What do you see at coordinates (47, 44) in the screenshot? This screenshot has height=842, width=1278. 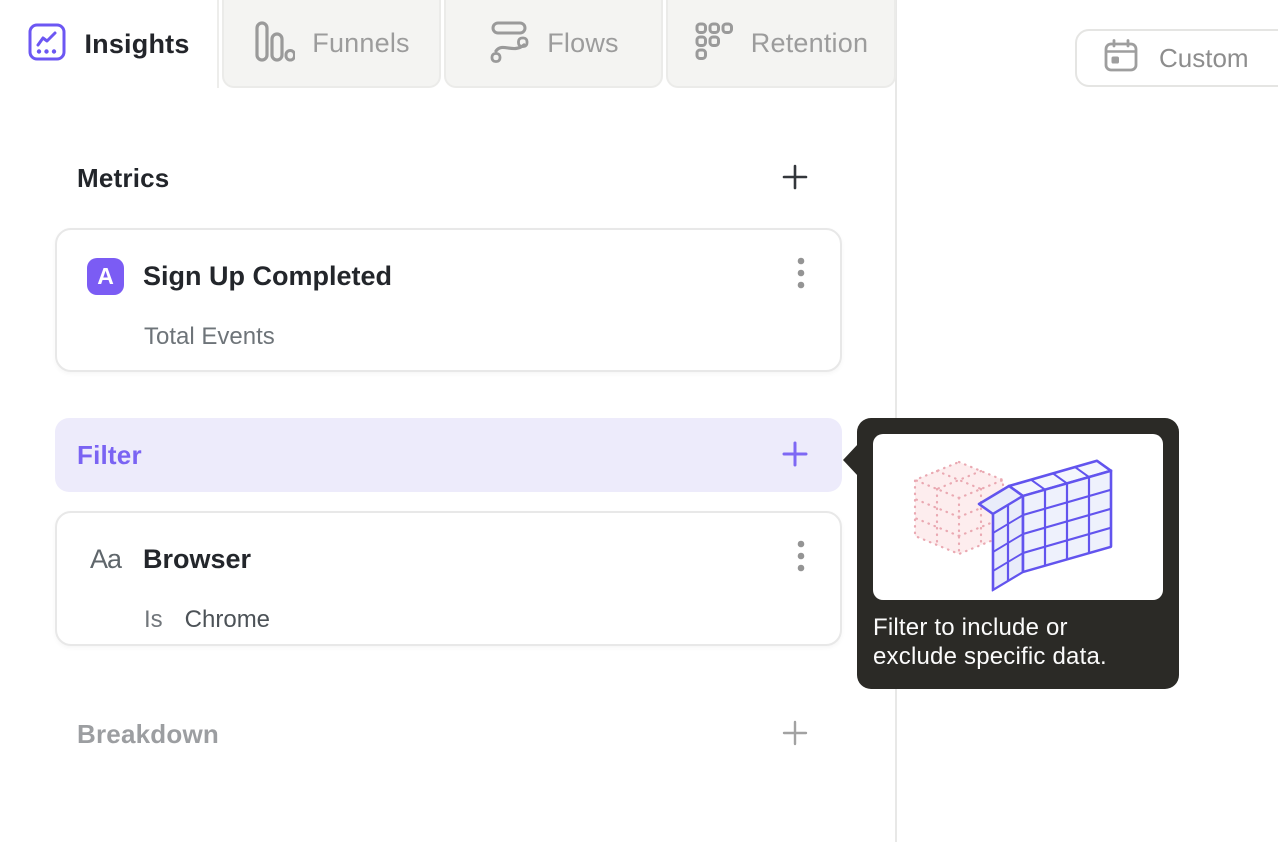 I see `insights-chart-icon` at bounding box center [47, 44].